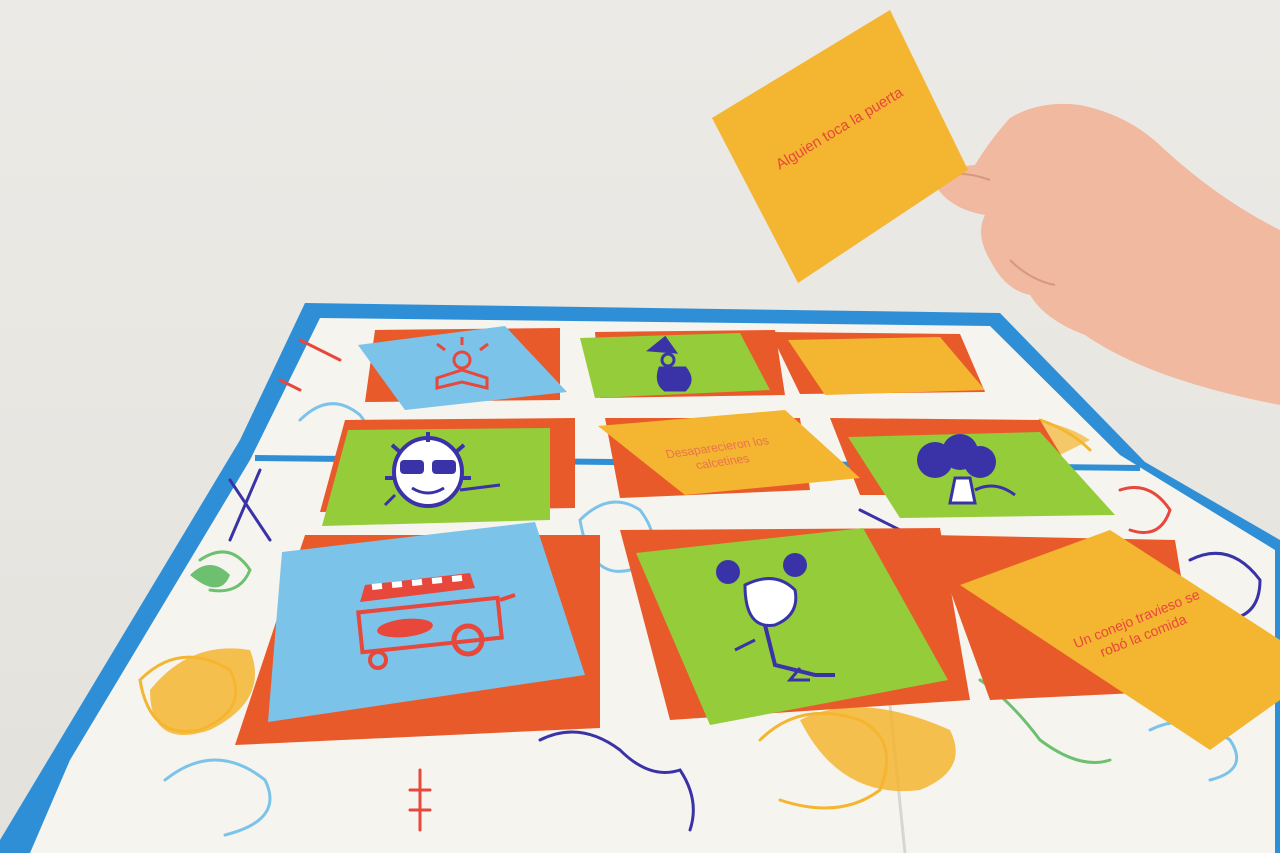 The height and width of the screenshot is (853, 1280). What do you see at coordinates (436, 477) in the screenshot?
I see `picture-card-sun` at bounding box center [436, 477].